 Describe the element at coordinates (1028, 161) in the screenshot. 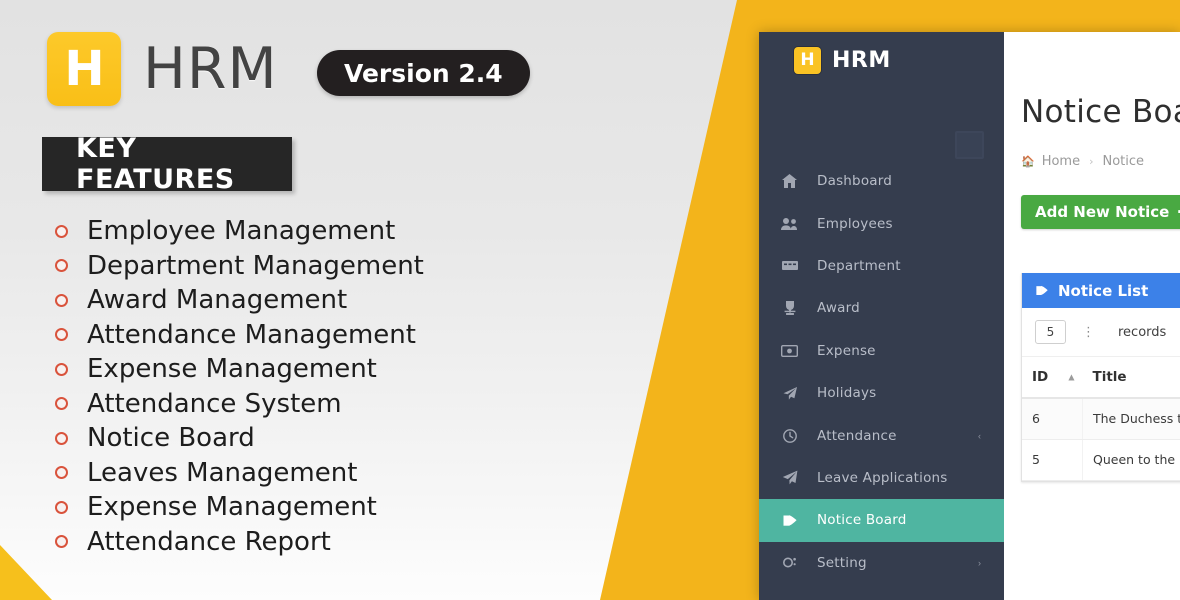

I see `home-icon: 🏠` at that location.